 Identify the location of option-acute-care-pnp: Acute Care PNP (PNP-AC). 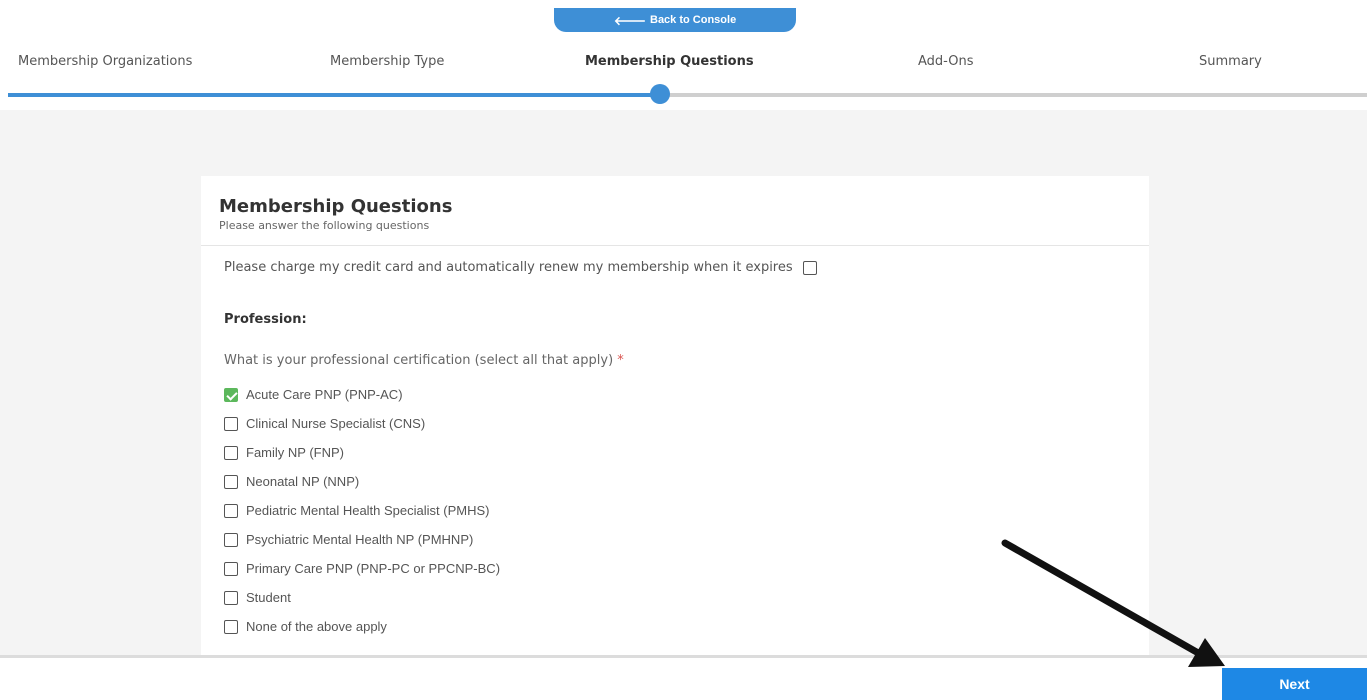
(362, 394).